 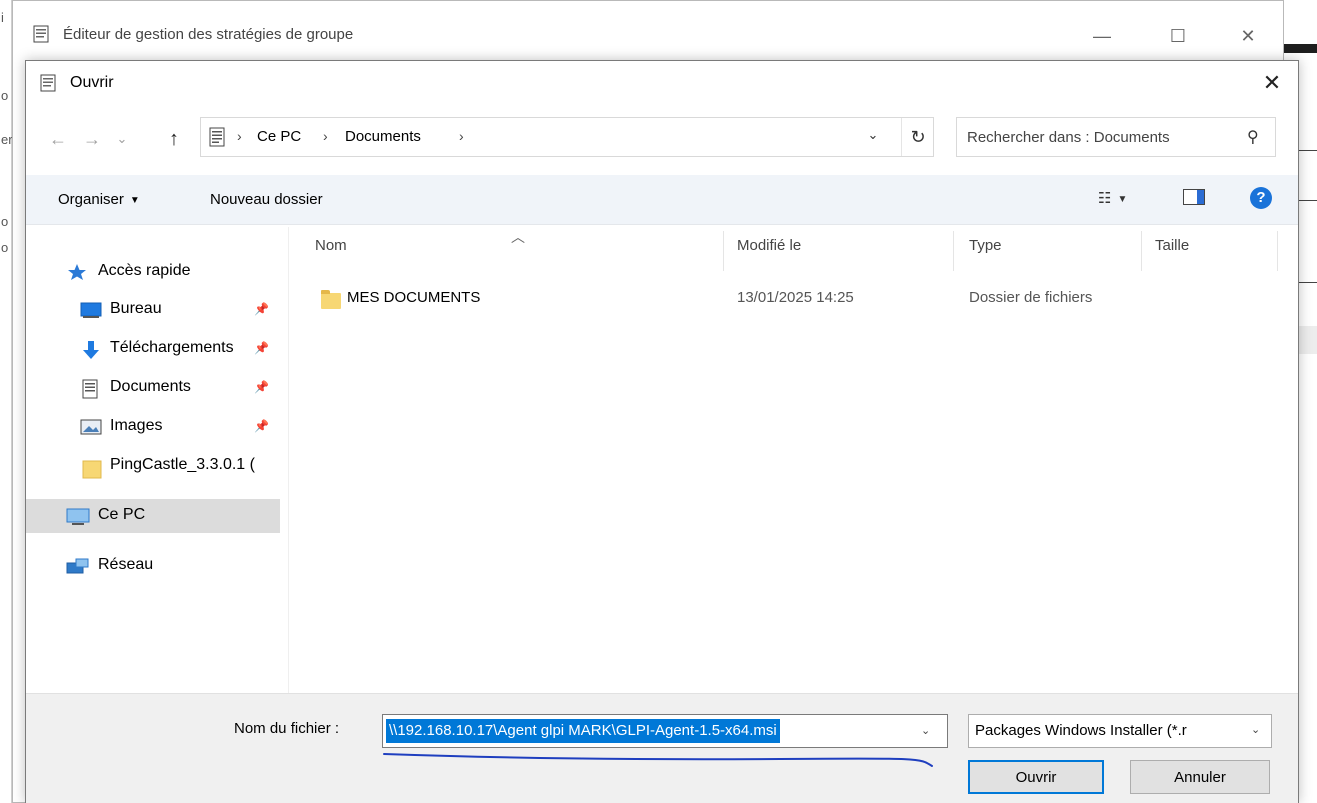 I want to click on background-window-bar, so click(x=1300, y=48).